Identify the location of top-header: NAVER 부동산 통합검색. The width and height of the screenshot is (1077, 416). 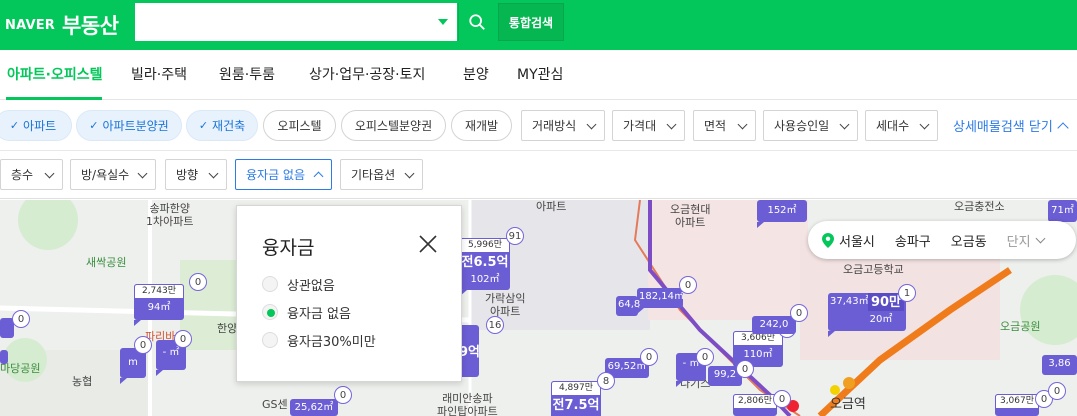
(538, 25).